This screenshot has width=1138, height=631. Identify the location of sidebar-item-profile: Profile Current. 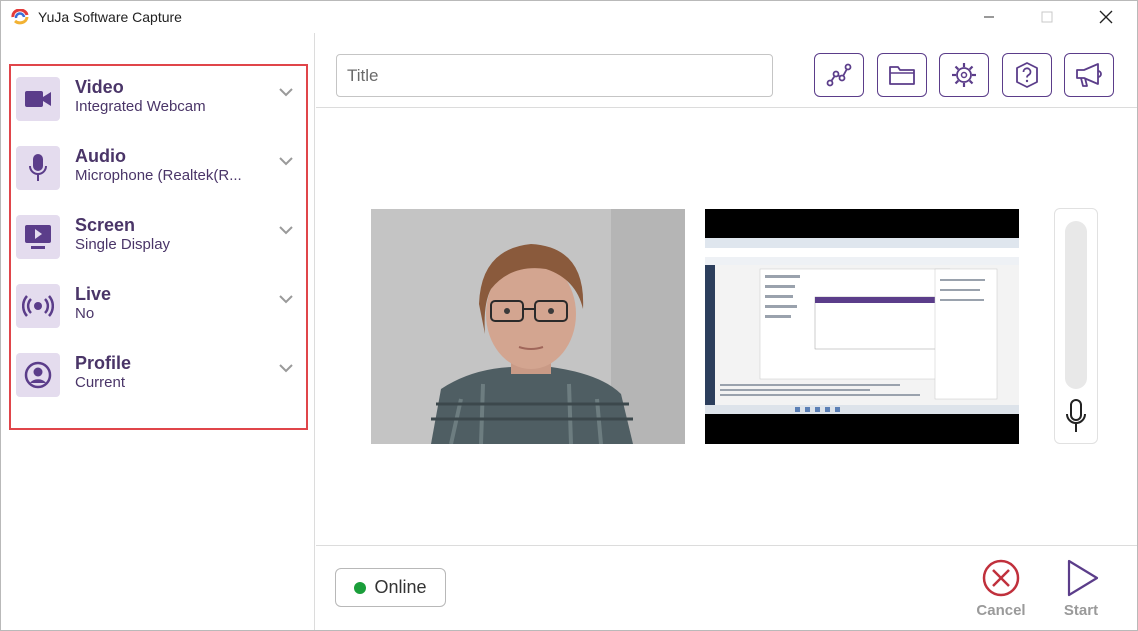
(157, 383).